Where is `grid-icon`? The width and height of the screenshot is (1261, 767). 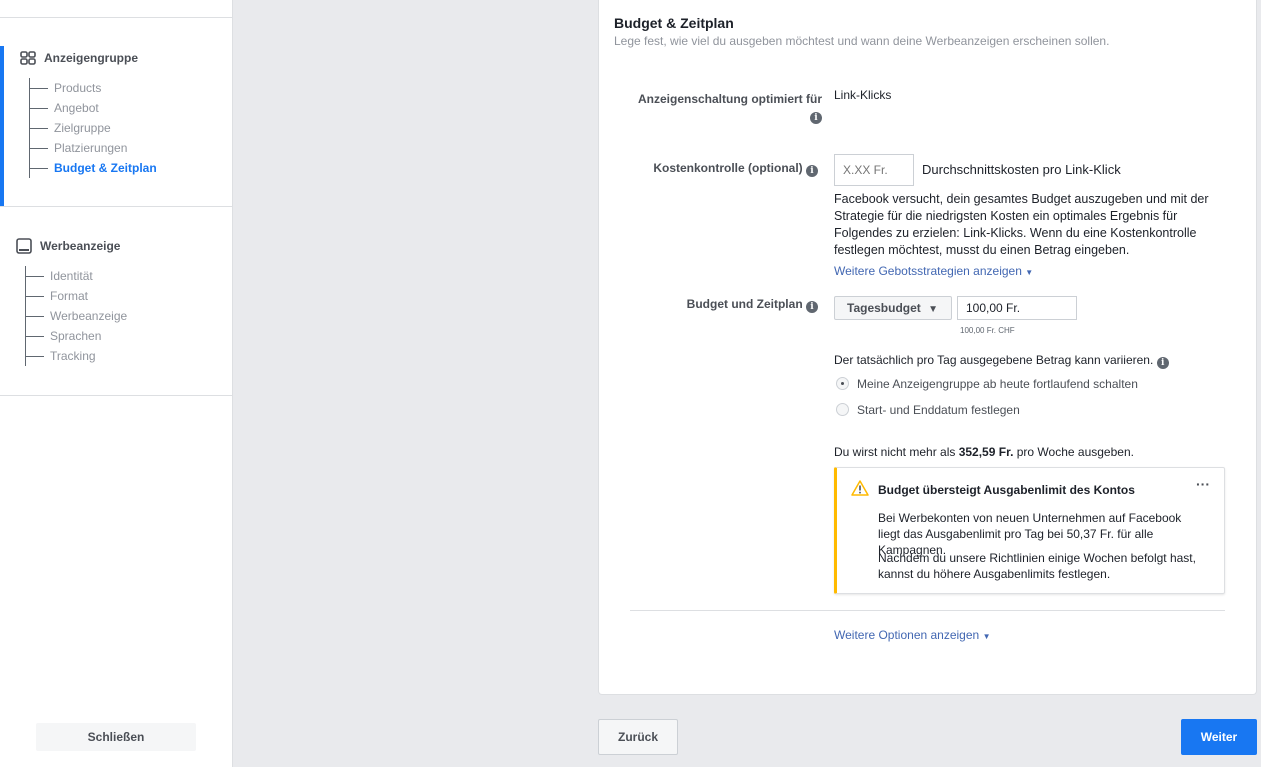
grid-icon is located at coordinates (28, 58).